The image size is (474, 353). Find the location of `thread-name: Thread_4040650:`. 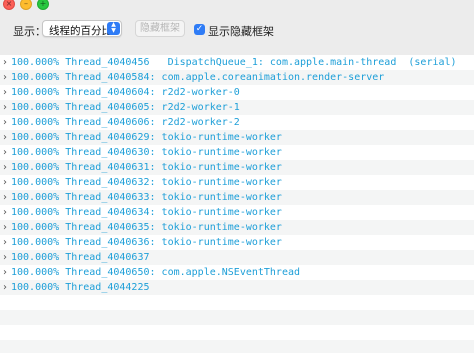

thread-name: Thread_4040650: is located at coordinates (110, 272).